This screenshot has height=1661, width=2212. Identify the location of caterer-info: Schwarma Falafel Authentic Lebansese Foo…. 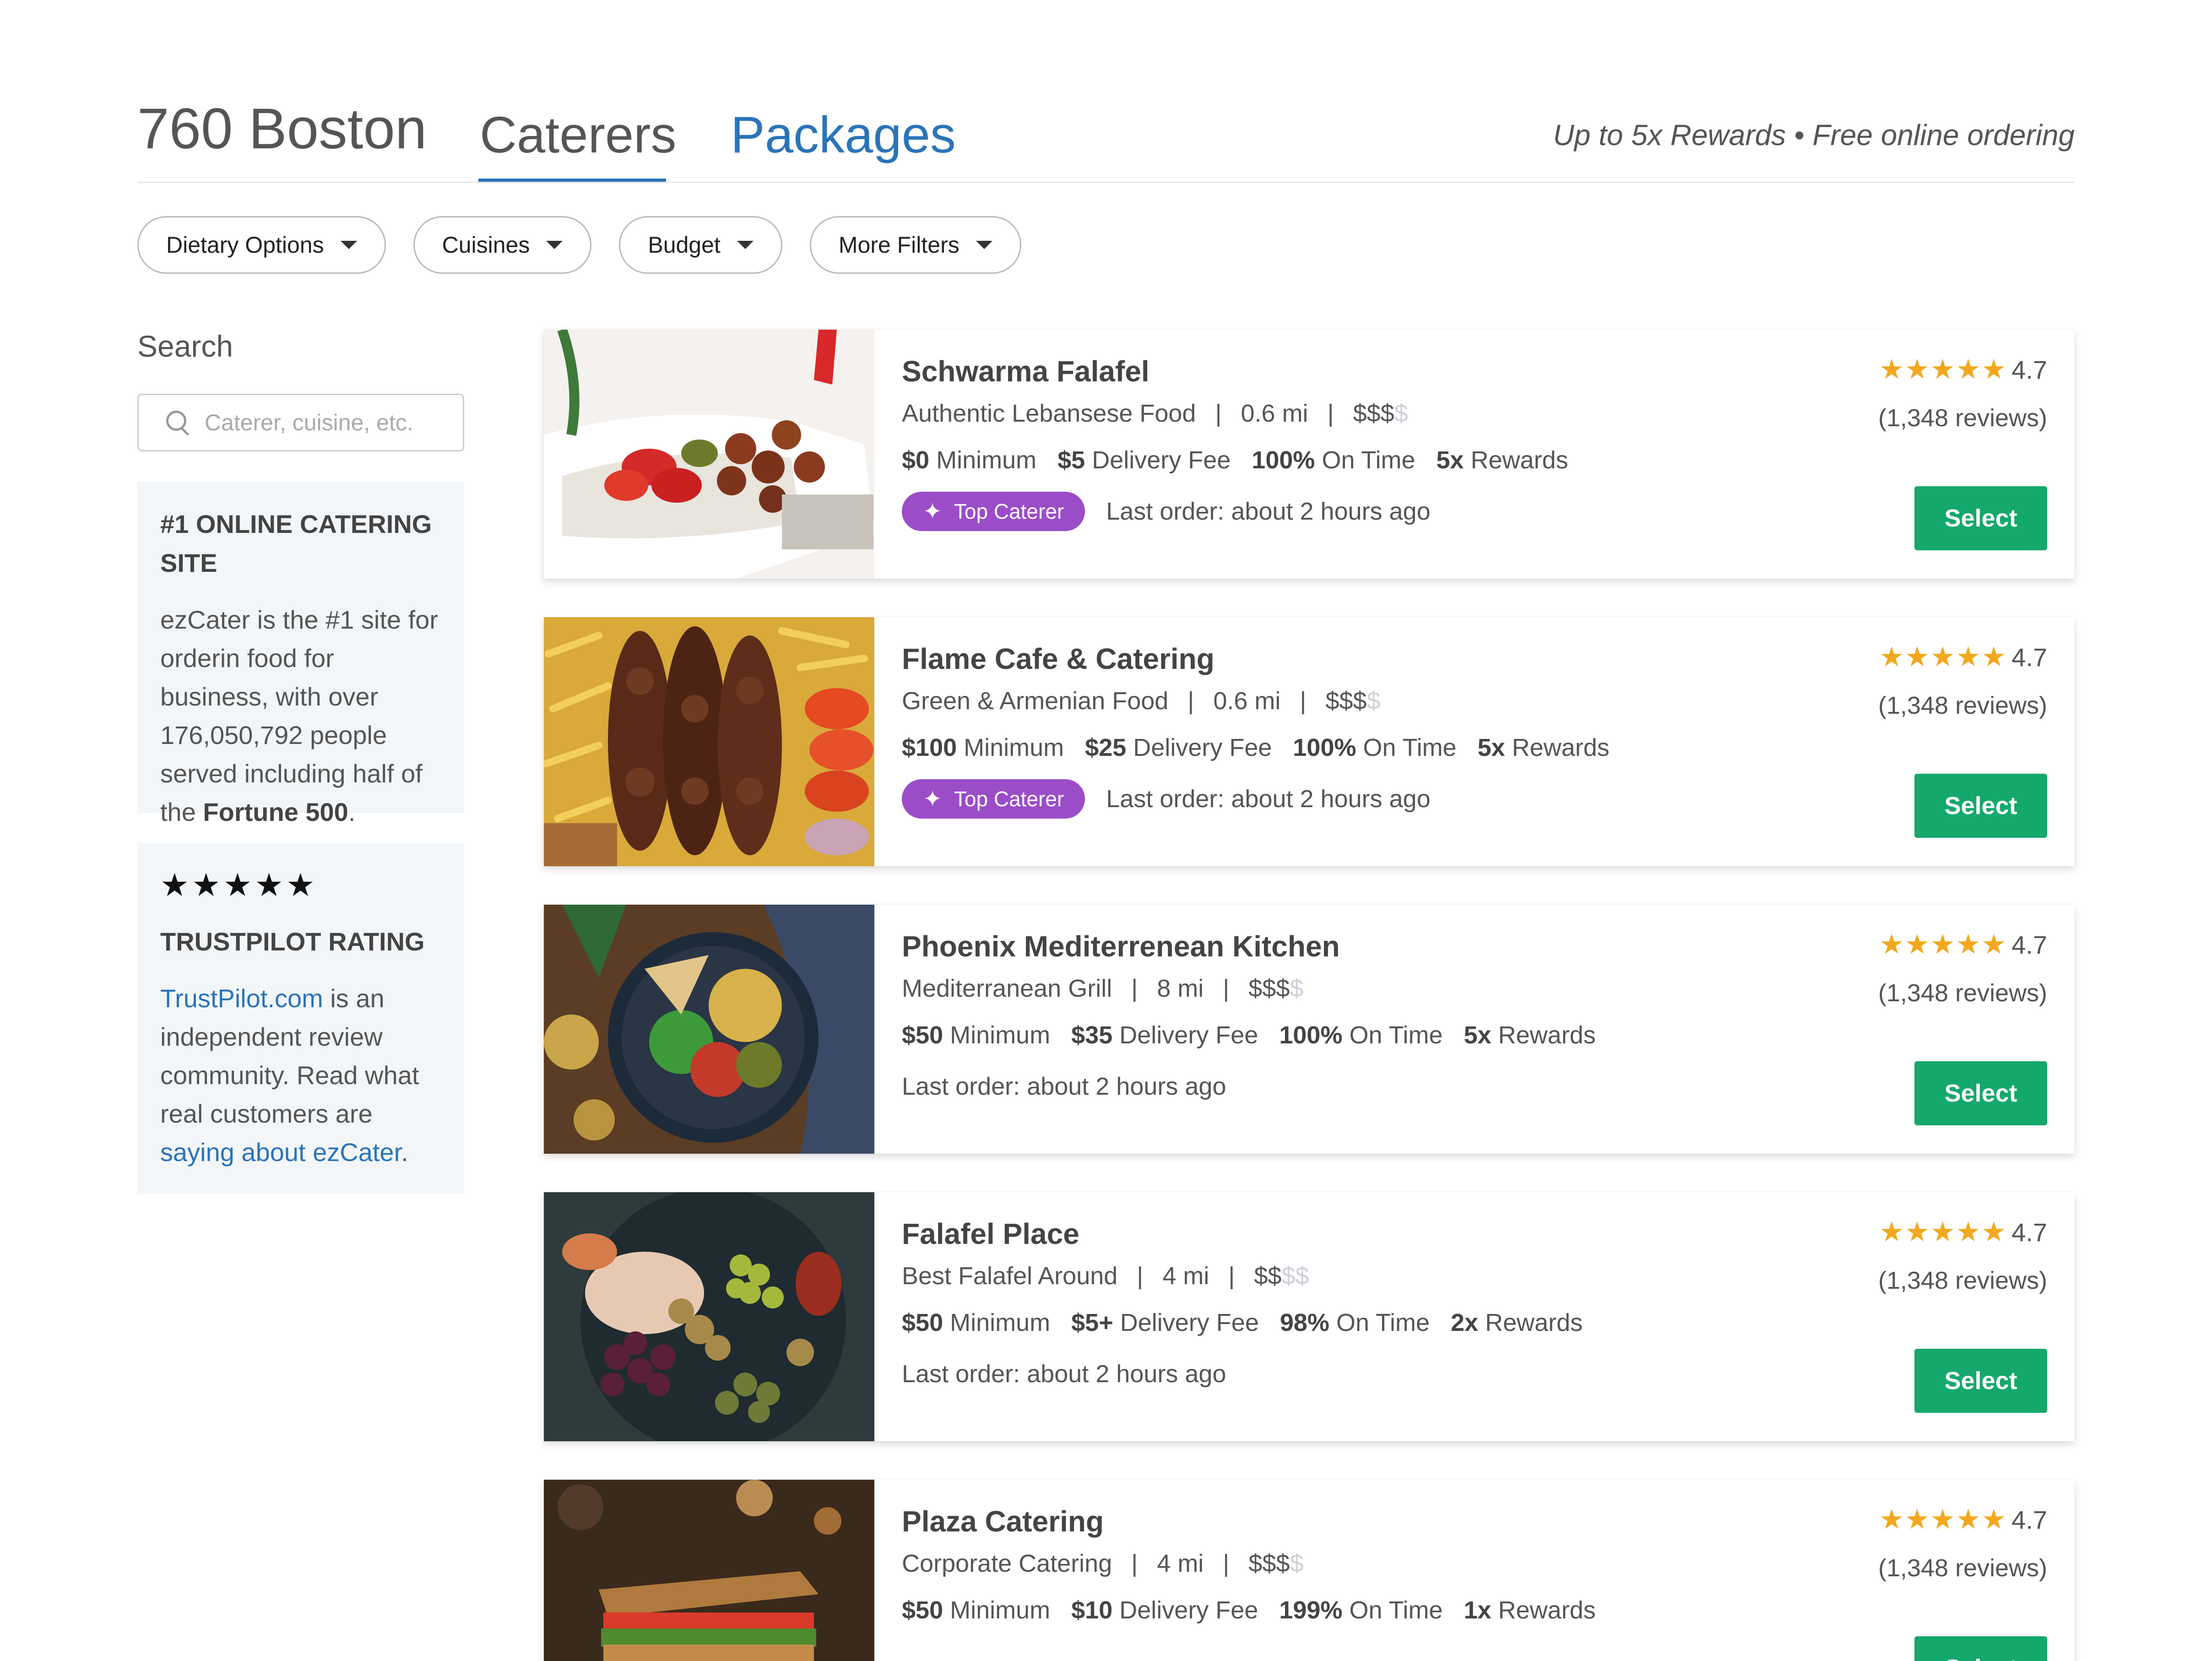
(1235, 443).